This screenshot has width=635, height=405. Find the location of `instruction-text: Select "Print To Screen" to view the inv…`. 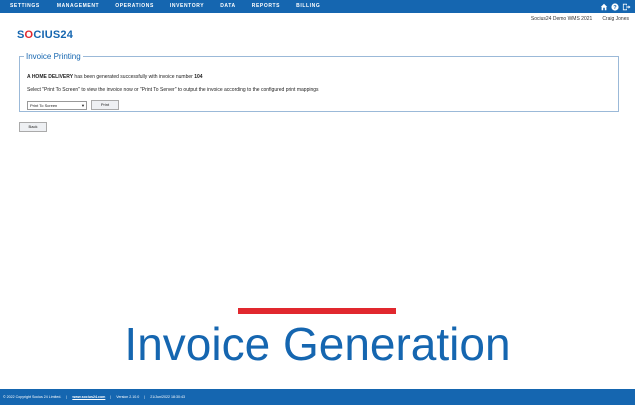

instruction-text: Select "Print To Screen" to view the inv… is located at coordinates (173, 90).